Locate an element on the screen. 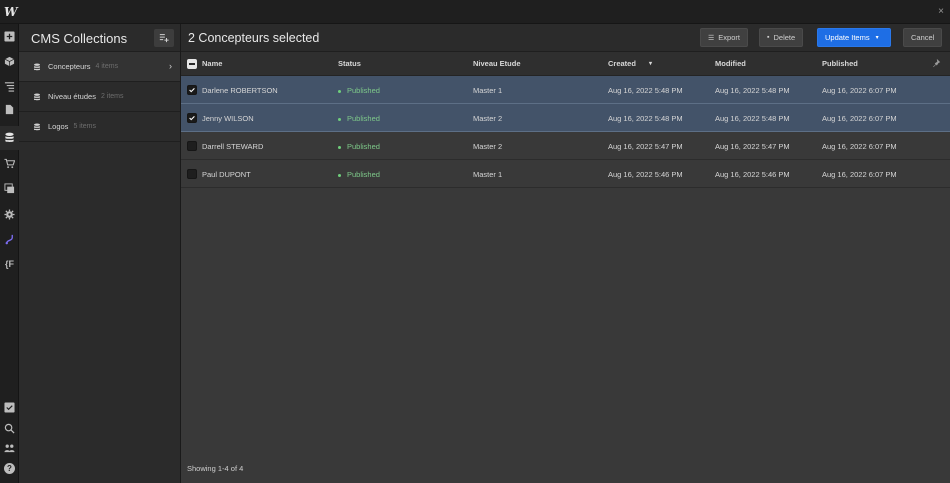  left-toolbar: {F ? is located at coordinates (9, 253).